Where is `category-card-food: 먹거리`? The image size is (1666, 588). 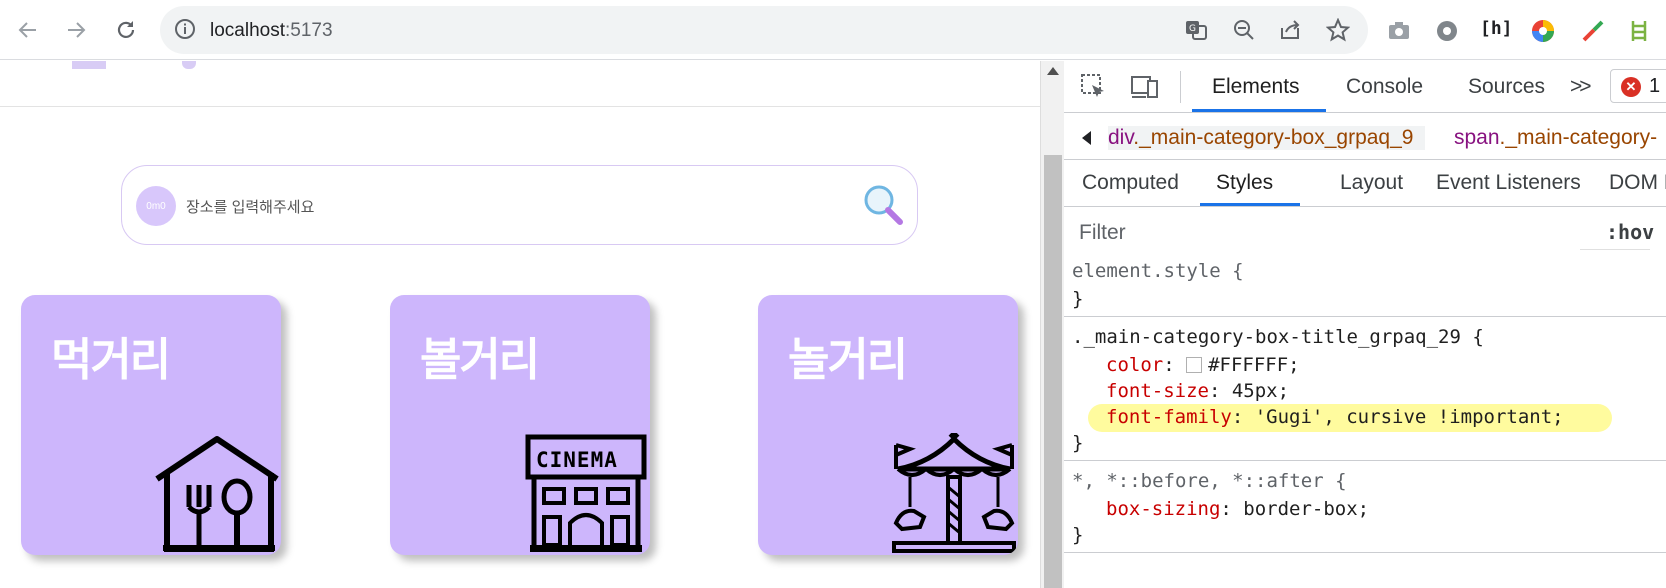 category-card-food: 먹거리 is located at coordinates (151, 425).